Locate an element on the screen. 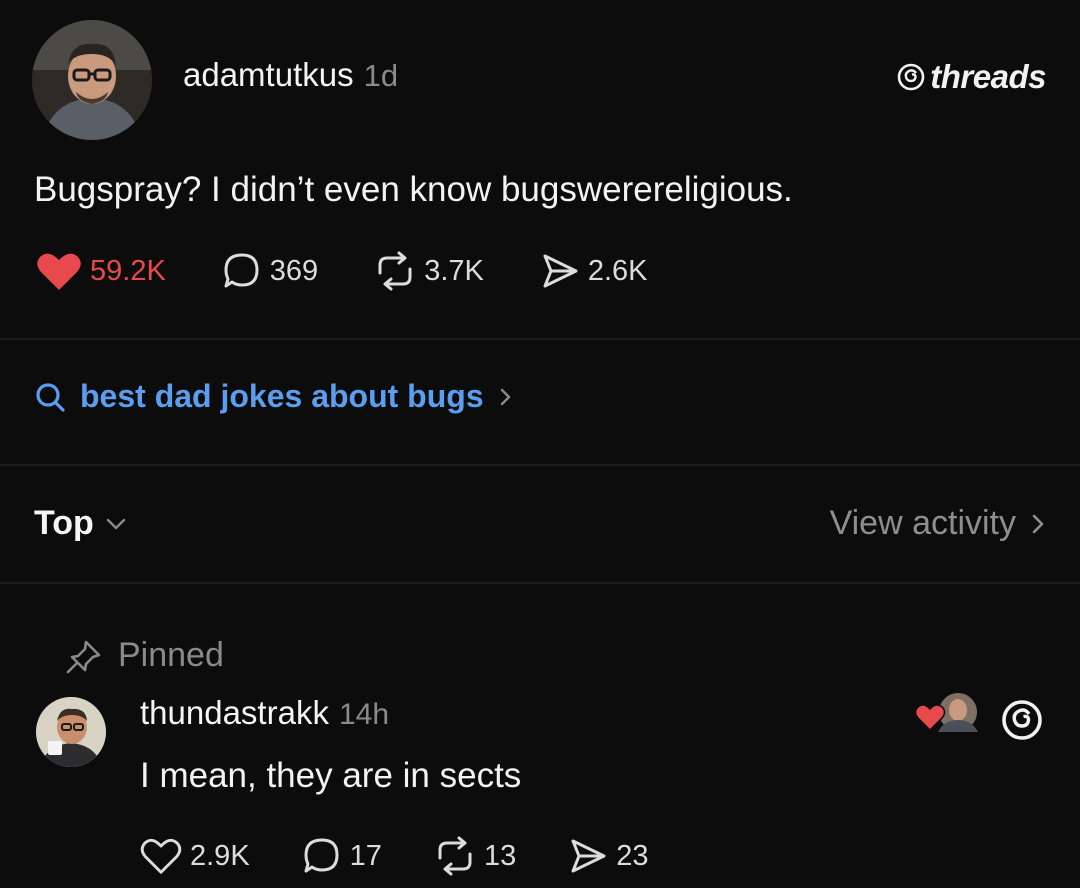 Image resolution: width=1080 pixels, height=888 pixels. reply-avatar is located at coordinates (71, 732).